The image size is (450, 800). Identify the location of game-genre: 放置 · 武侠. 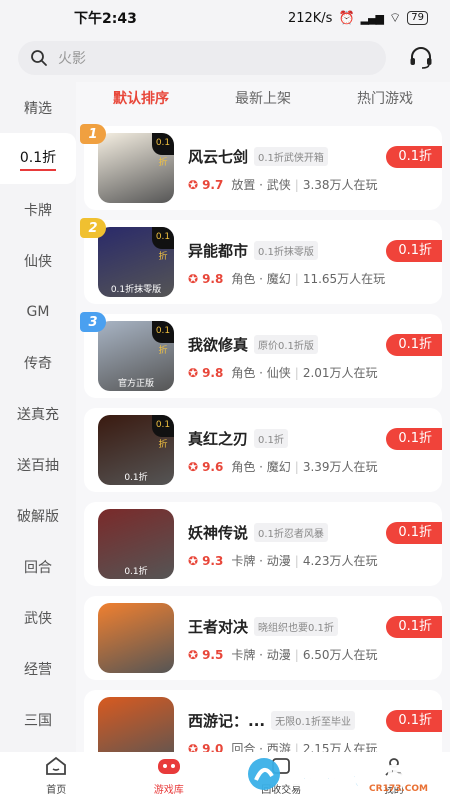
(261, 185).